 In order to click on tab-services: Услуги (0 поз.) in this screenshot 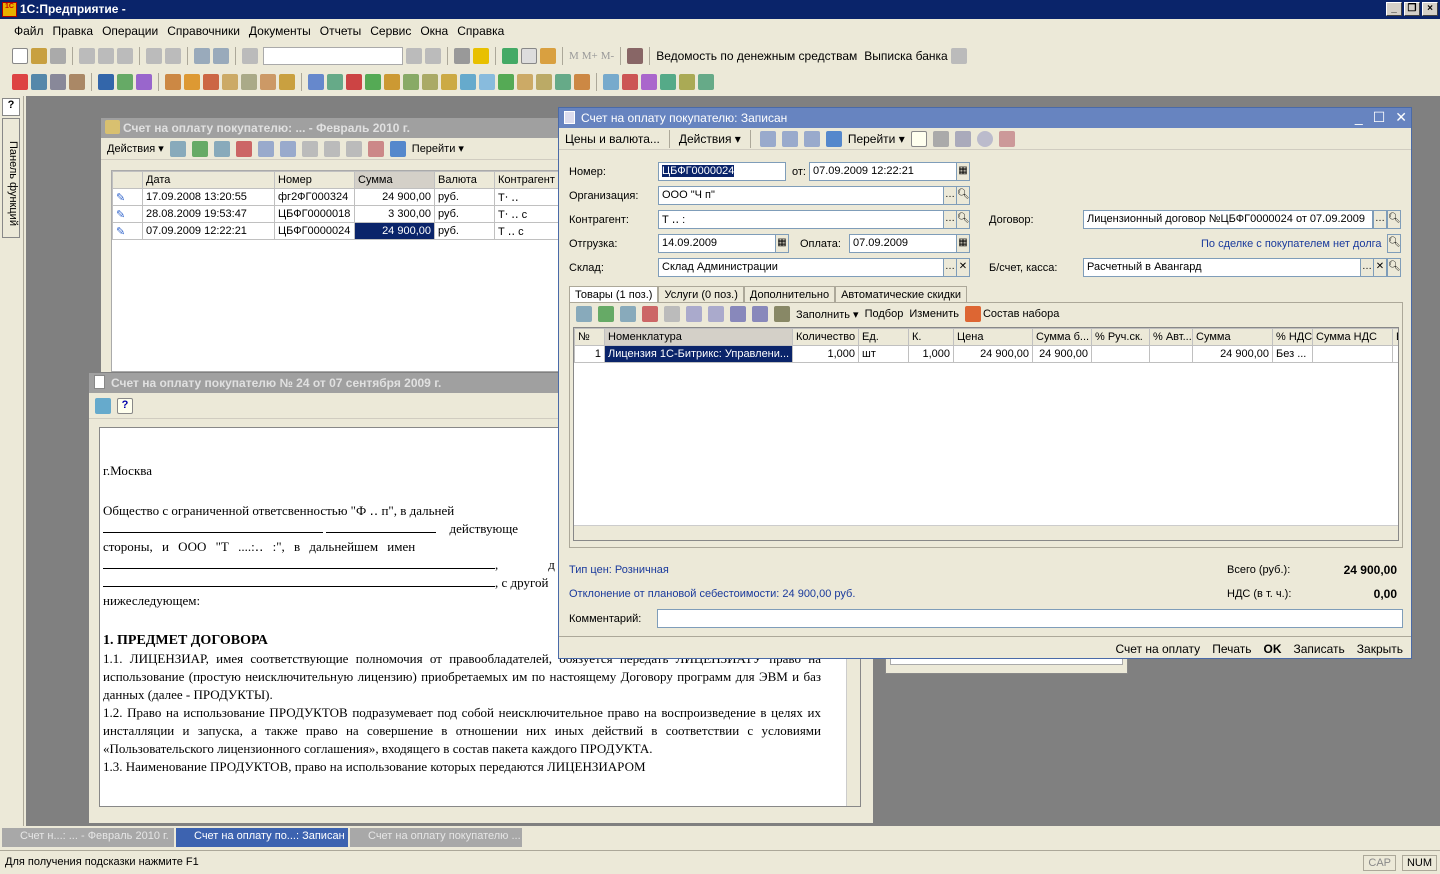, I will do `click(701, 294)`.